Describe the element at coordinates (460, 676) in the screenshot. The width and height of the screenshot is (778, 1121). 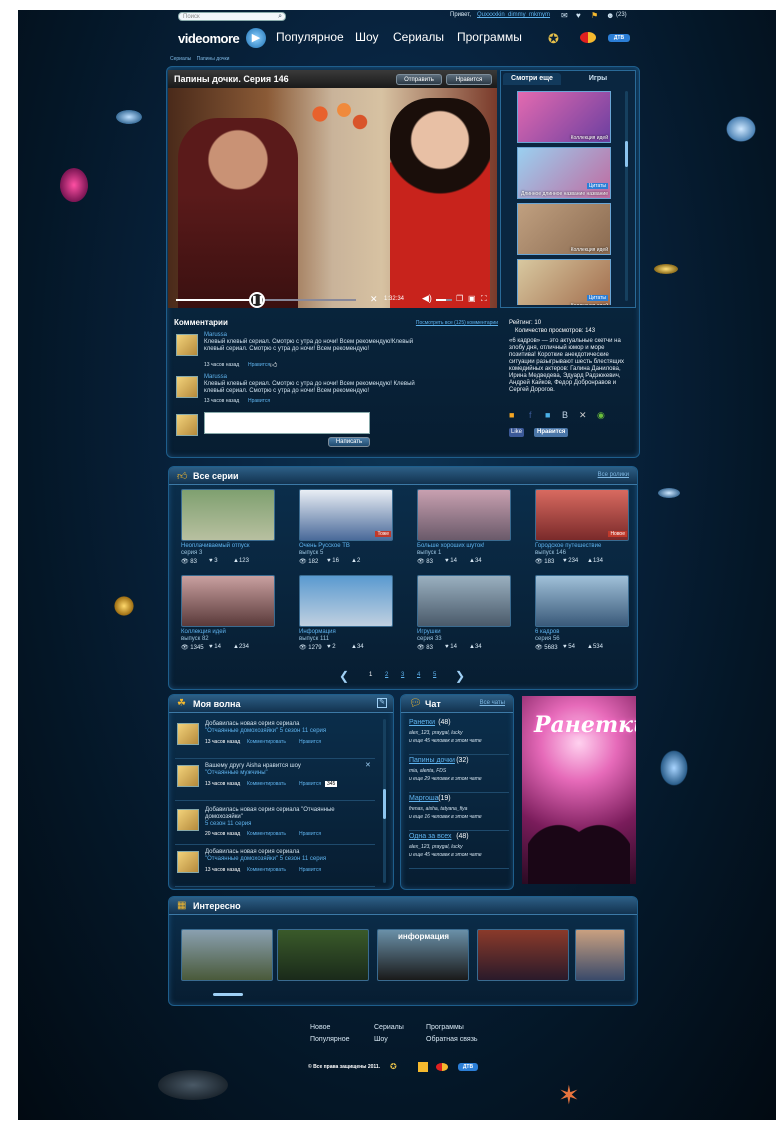
I see `next-page-icon: ❯` at that location.